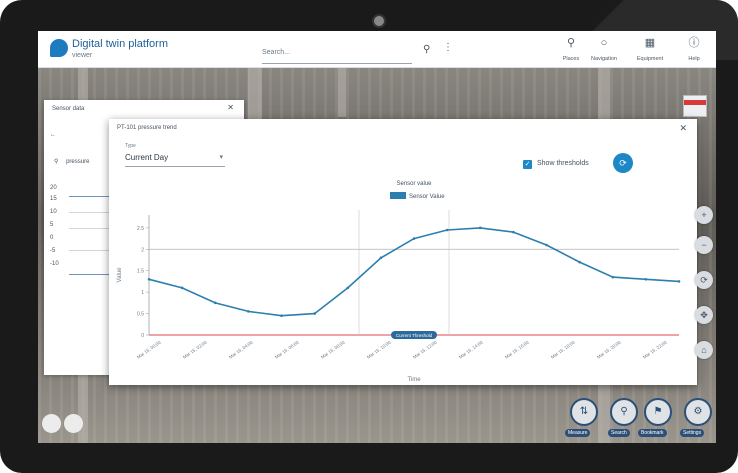  What do you see at coordinates (59, 48) in the screenshot?
I see `logo-icon` at bounding box center [59, 48].